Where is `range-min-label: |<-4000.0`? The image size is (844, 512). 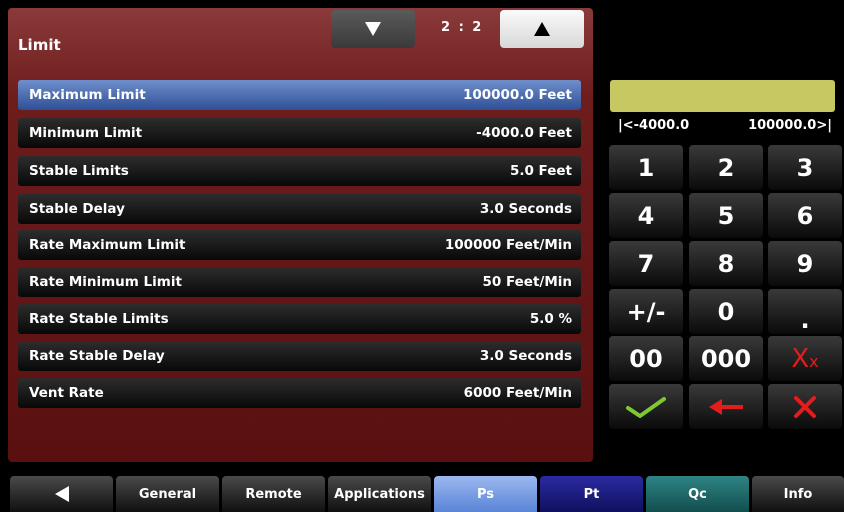
range-min-label: |<-4000.0 is located at coordinates (654, 125).